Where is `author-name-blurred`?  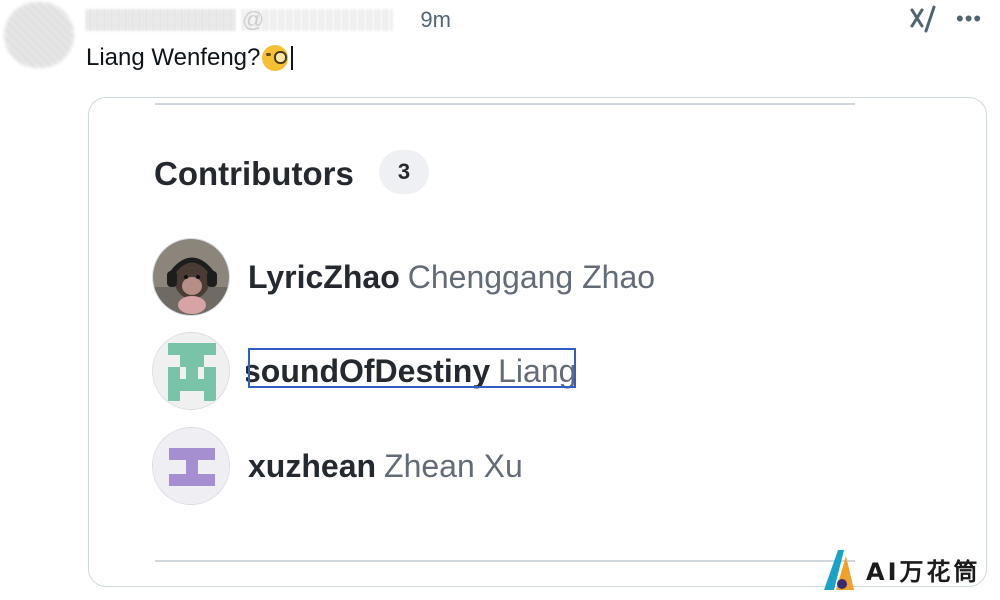 author-name-blurred is located at coordinates (161, 20).